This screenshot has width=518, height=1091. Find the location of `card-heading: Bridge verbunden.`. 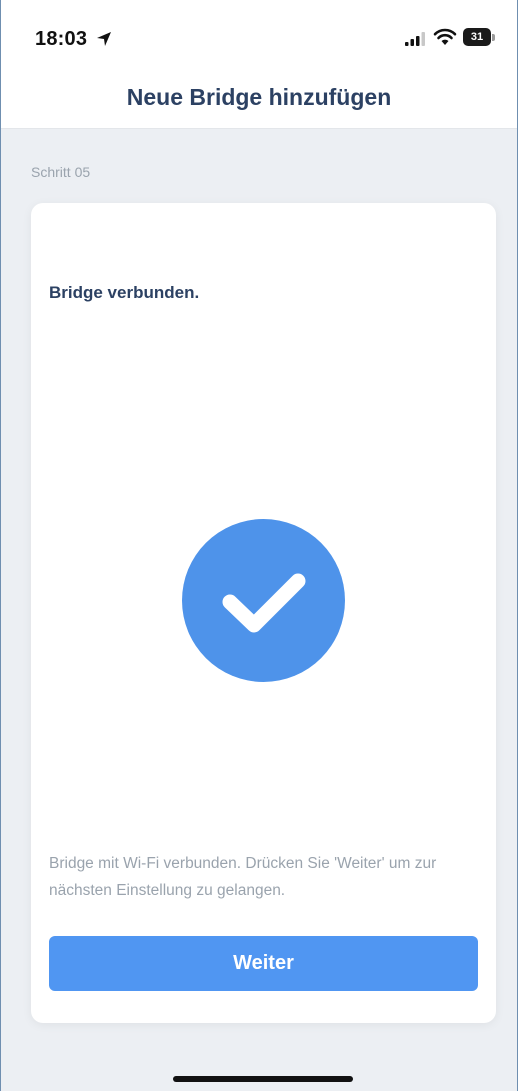

card-heading: Bridge verbunden. is located at coordinates (124, 292).